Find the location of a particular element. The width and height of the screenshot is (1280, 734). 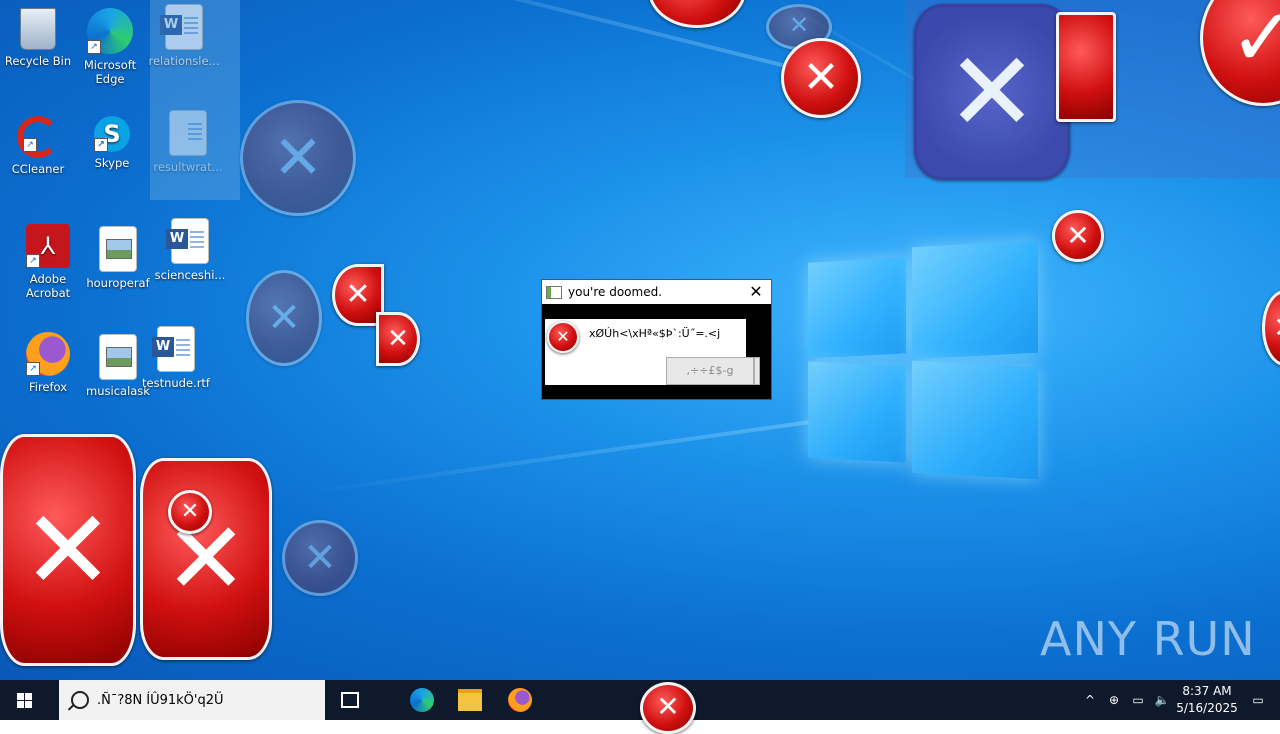

ccleaner-icon: ↗ is located at coordinates (38, 137).